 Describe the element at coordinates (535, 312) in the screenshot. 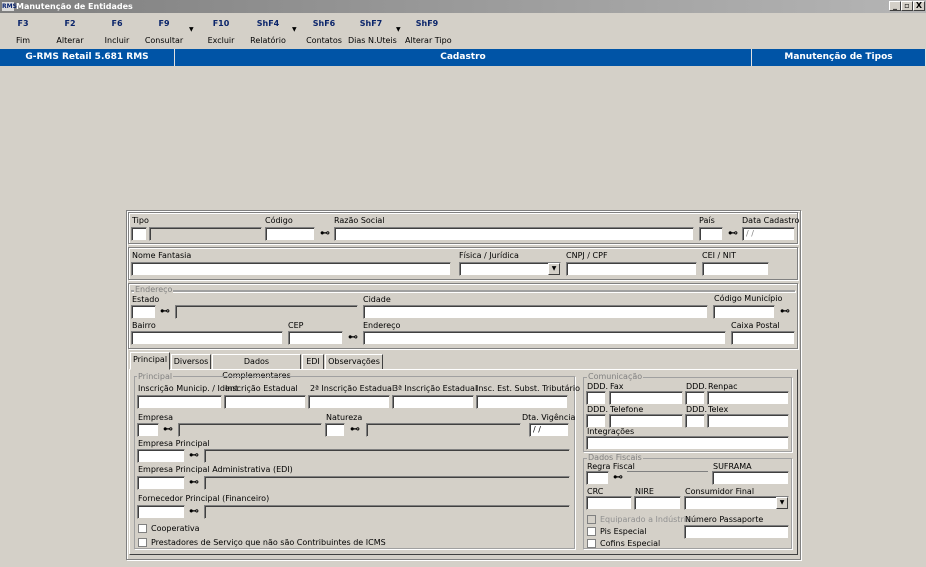

I see `cidade-input` at that location.